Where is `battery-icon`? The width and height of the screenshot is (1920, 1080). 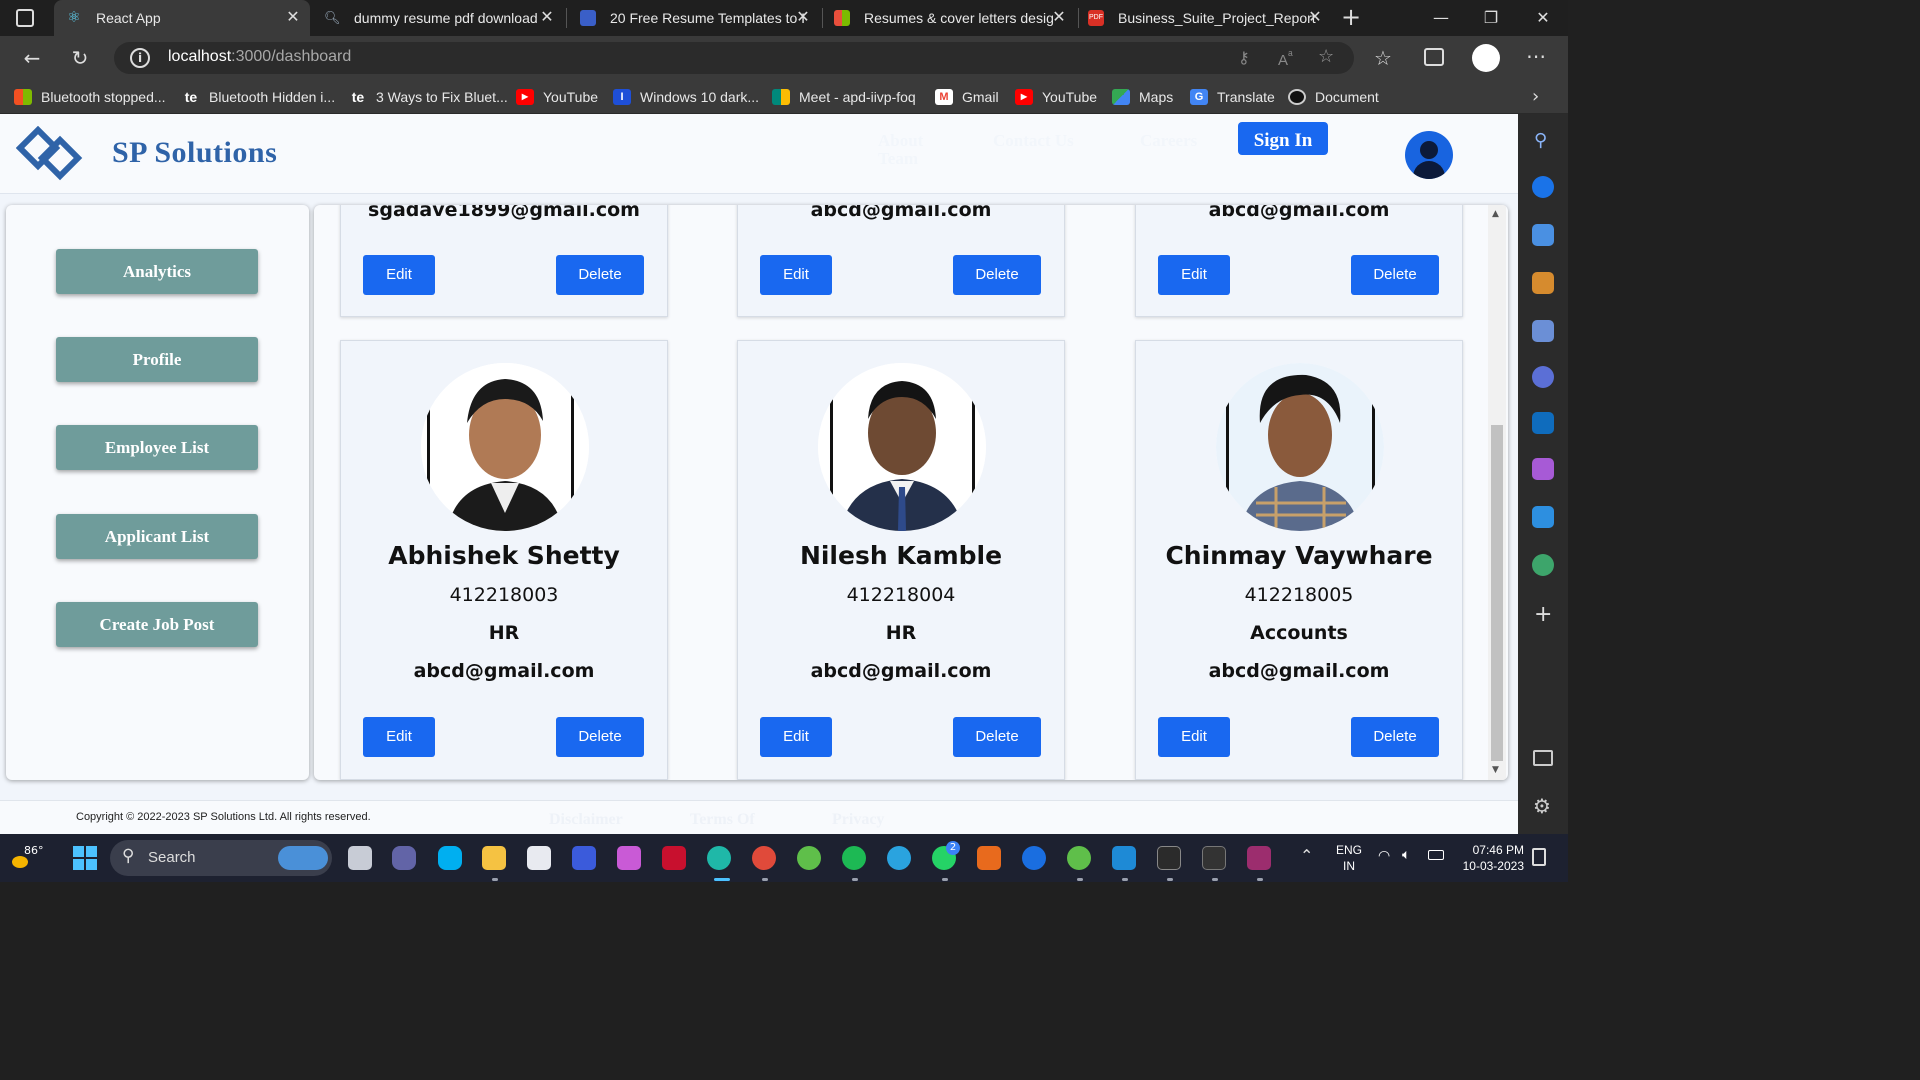 battery-icon is located at coordinates (1436, 855).